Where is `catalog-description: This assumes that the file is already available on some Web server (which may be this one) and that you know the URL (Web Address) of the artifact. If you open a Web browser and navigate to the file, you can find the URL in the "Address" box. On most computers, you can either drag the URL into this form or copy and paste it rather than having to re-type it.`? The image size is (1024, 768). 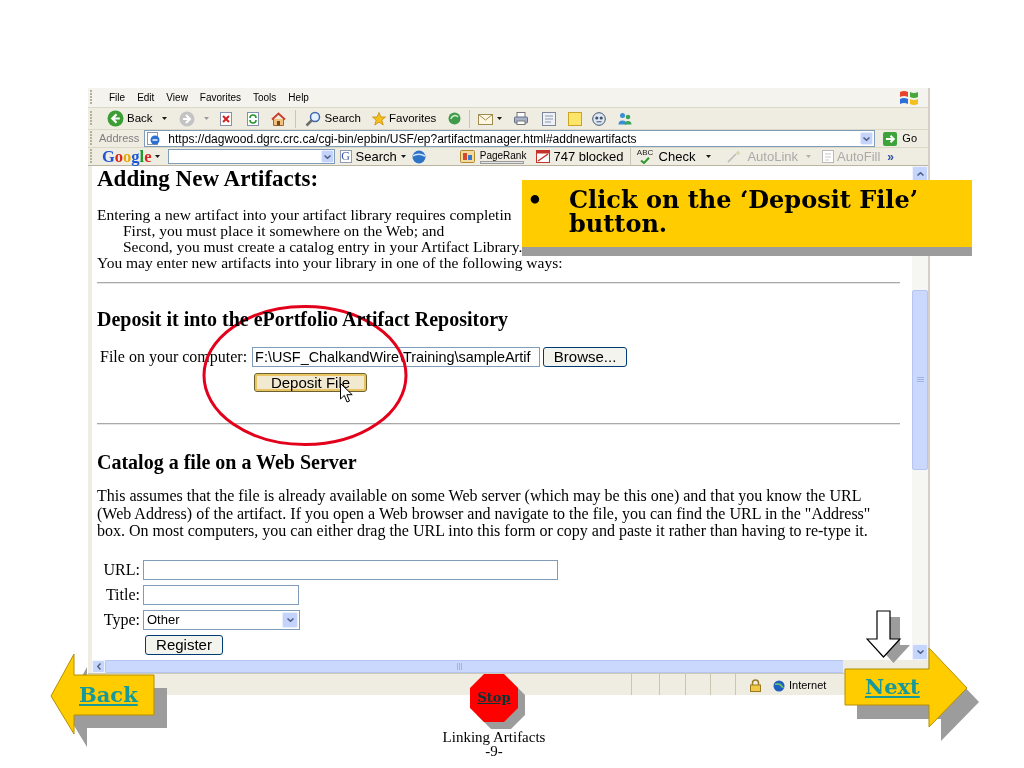
catalog-description: This assumes that the file is already available on some Web server (which may be this one) and that you know the URL (Web Address) of the artifact. If you open a Web browser and navigate to the file, you can find the URL in the "Address" box. On most computers, you can either drag the URL into this form or copy and paste it rather than having to re-type it. is located at coordinates (484, 513).